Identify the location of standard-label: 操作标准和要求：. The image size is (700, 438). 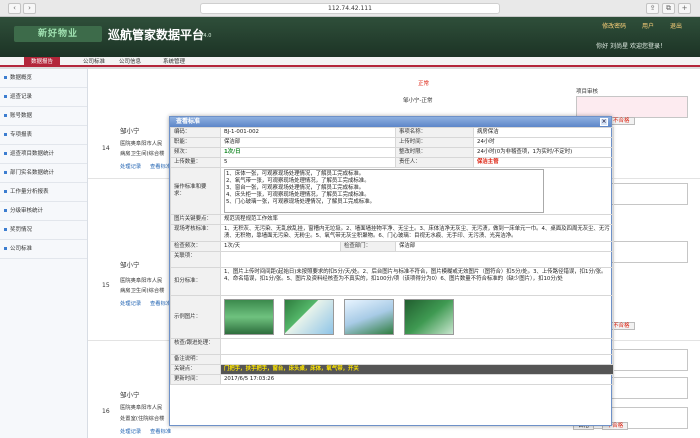
(195, 191).